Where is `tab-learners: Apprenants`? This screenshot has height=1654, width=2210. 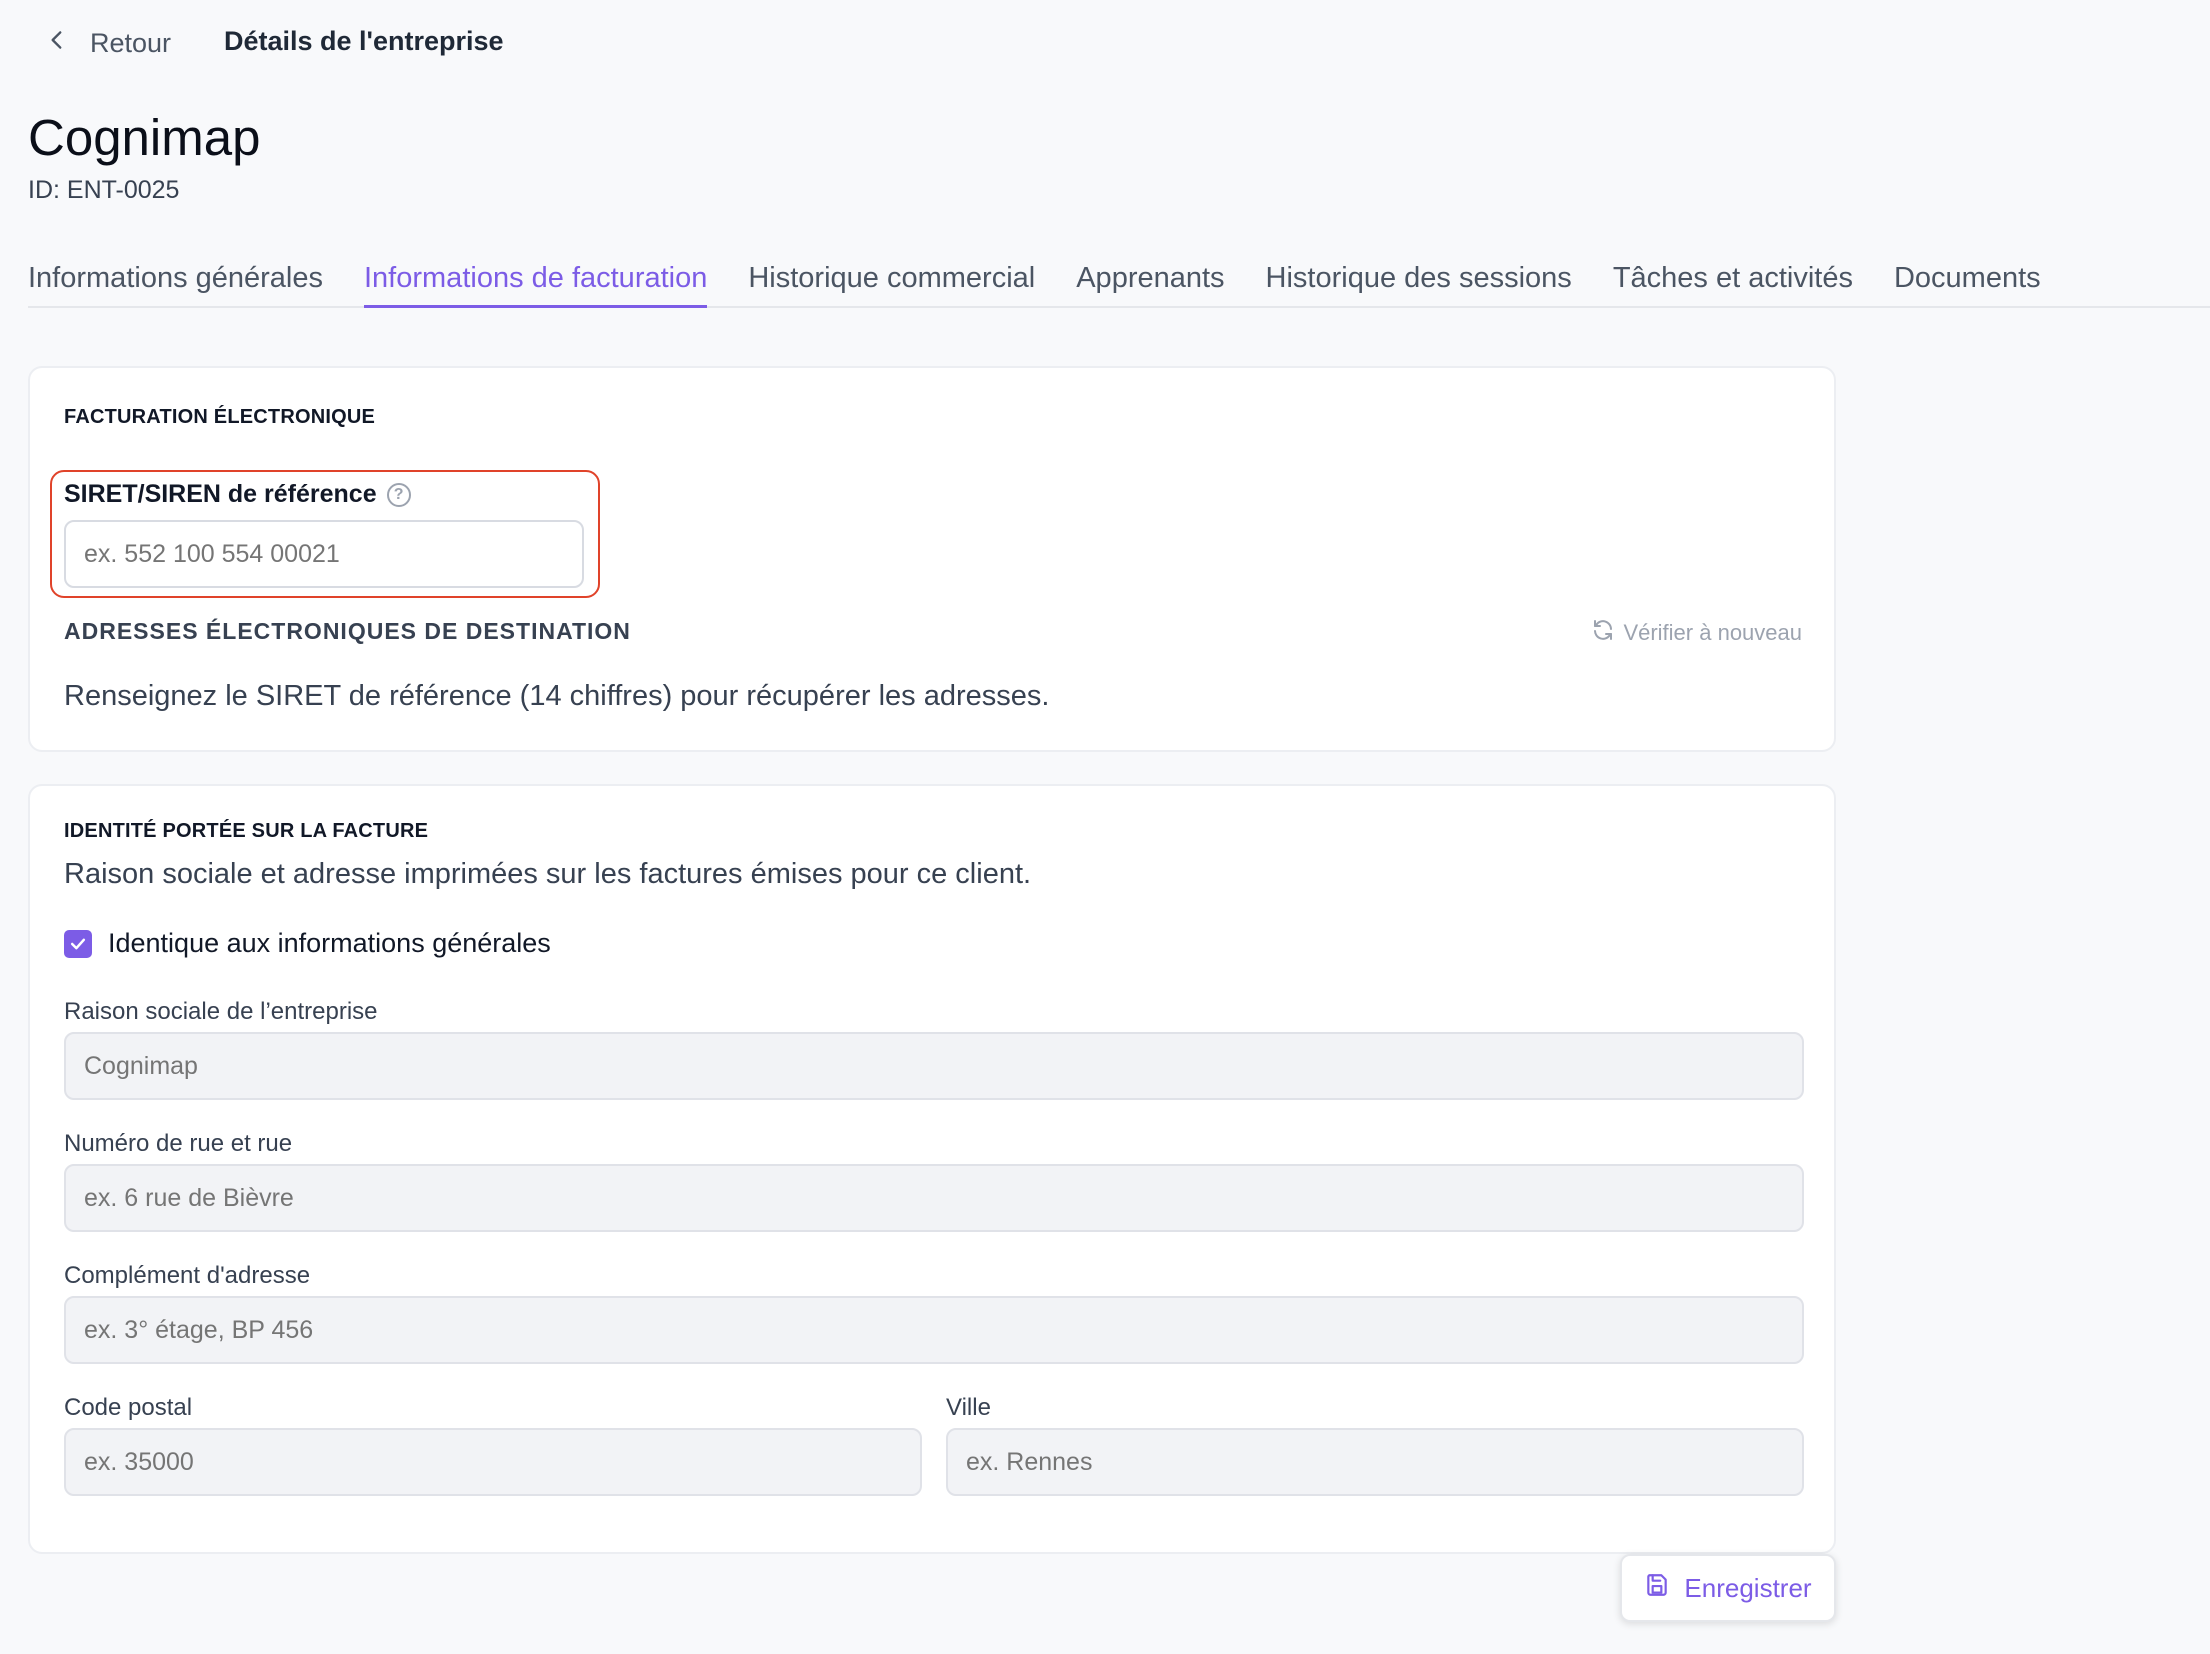 tab-learners: Apprenants is located at coordinates (1150, 280).